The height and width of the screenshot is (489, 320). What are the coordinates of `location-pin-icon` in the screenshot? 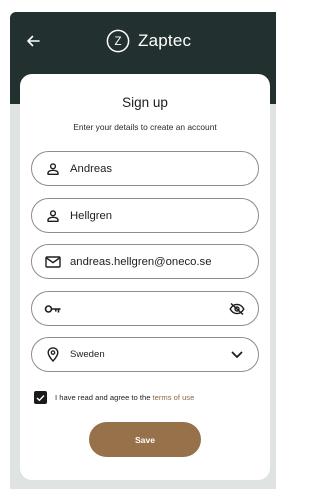 It's located at (53, 355).